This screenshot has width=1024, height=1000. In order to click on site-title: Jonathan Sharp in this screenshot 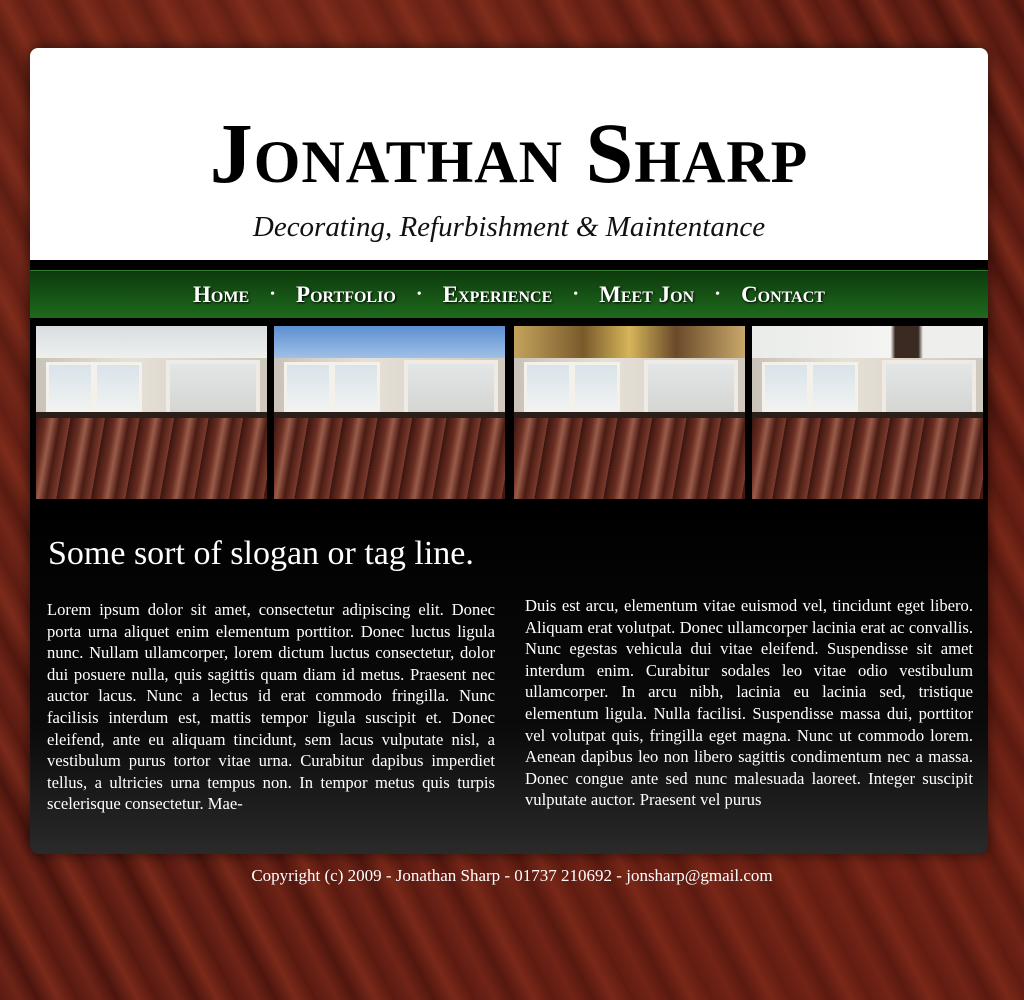, I will do `click(509, 153)`.